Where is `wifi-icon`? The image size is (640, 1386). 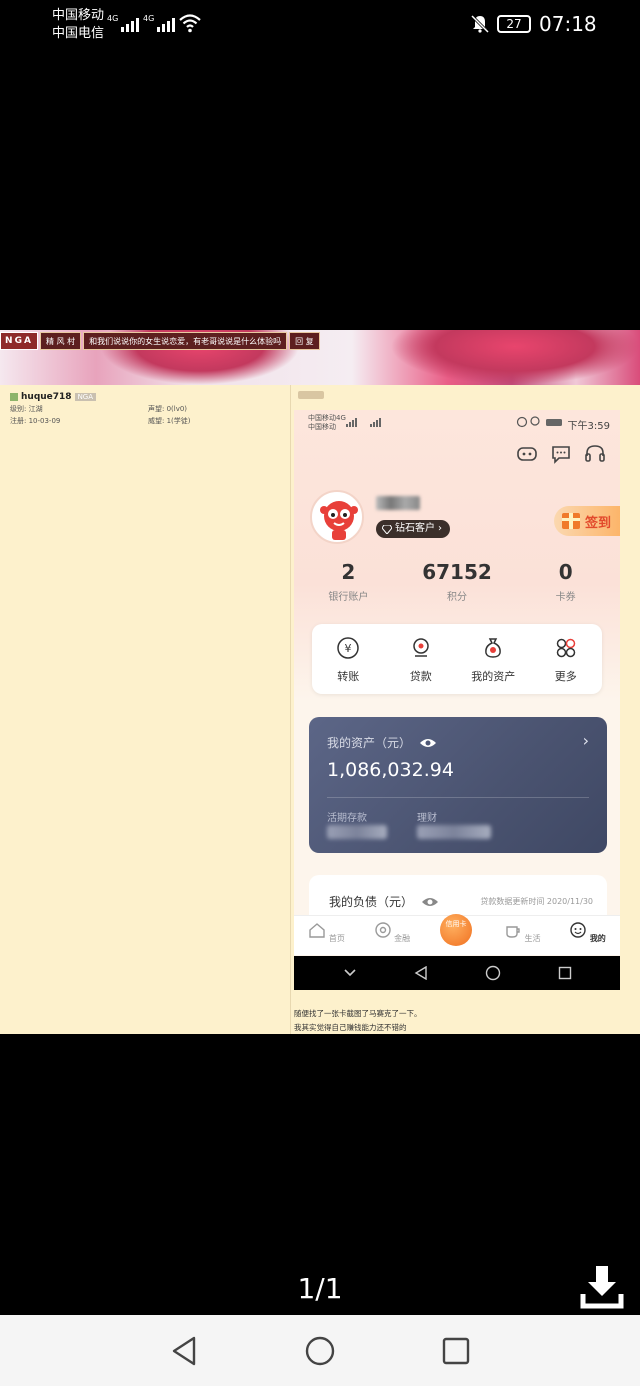 wifi-icon is located at coordinates (190, 23).